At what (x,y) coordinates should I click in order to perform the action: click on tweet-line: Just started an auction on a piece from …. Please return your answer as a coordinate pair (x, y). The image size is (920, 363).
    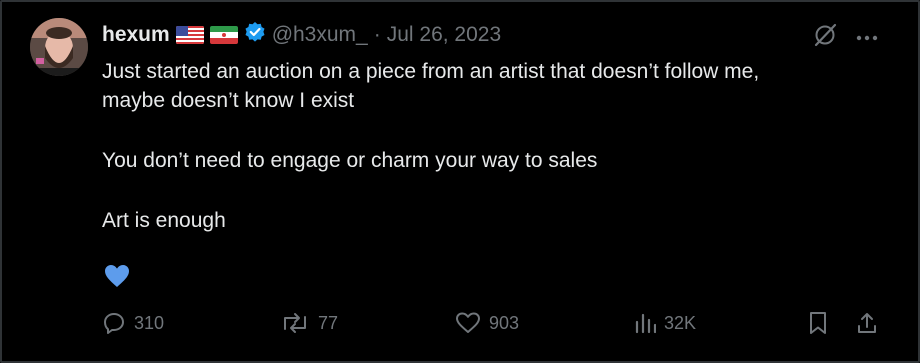
    Looking at the image, I should click on (431, 71).